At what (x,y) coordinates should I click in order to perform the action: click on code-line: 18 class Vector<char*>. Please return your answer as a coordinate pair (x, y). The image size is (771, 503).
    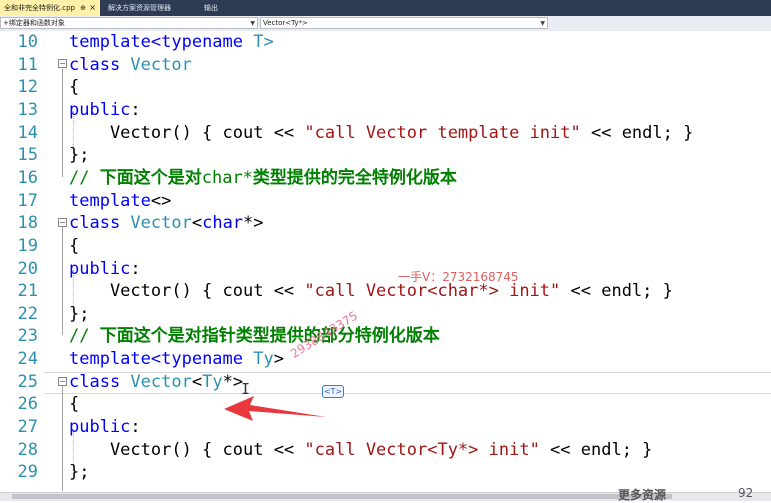
    Looking at the image, I should click on (385, 223).